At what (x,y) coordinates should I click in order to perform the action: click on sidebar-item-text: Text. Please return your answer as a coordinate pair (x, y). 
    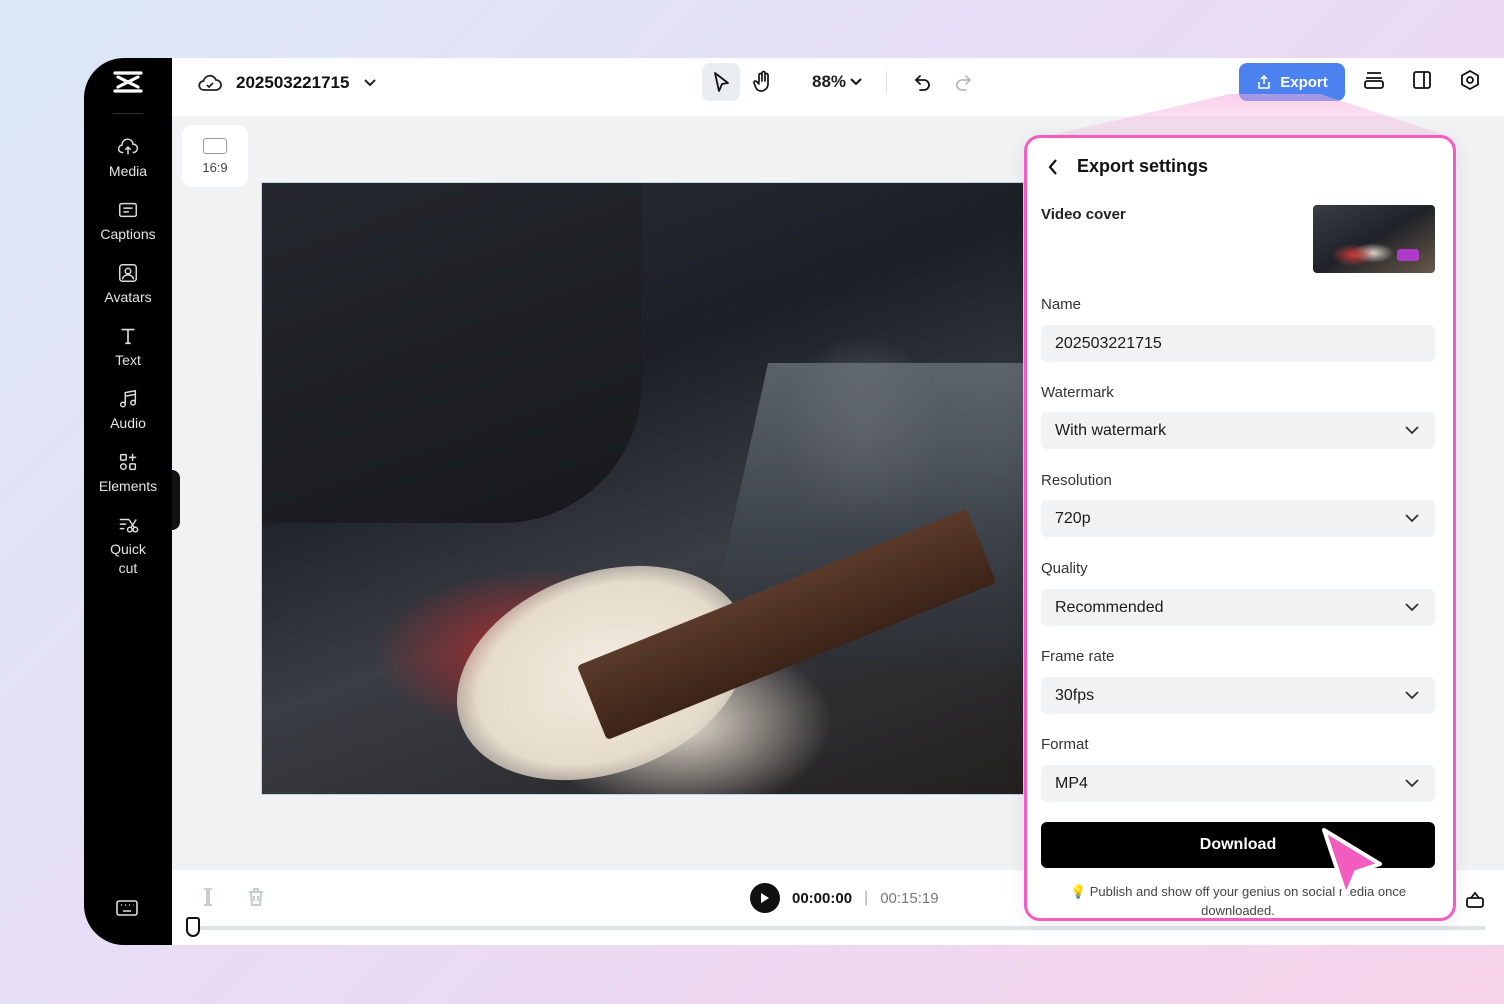
    Looking at the image, I should click on (128, 347).